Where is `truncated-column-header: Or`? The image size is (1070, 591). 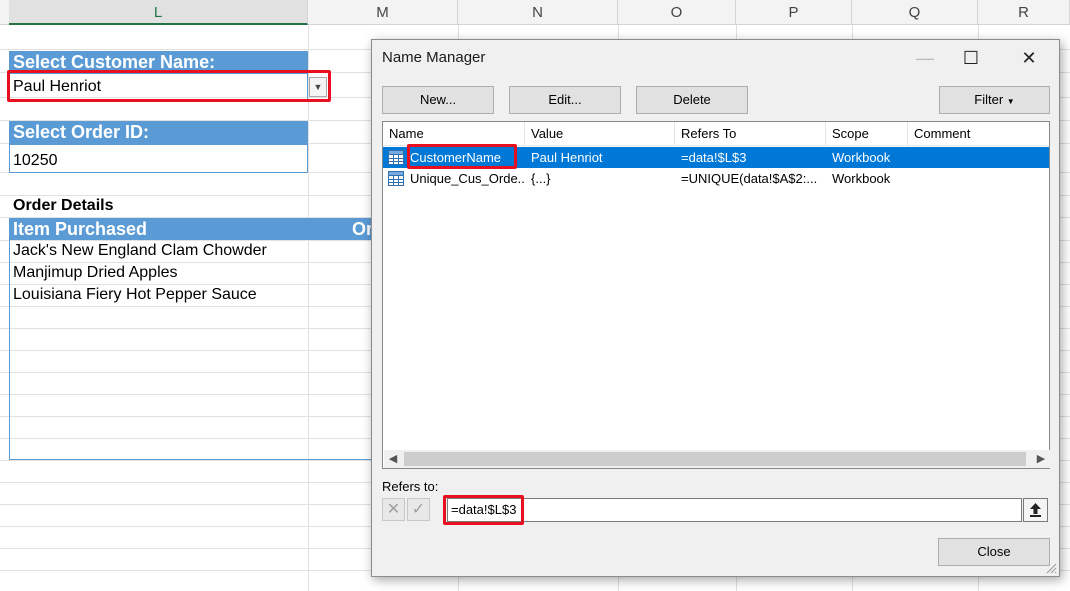 truncated-column-header: Or is located at coordinates (363, 229).